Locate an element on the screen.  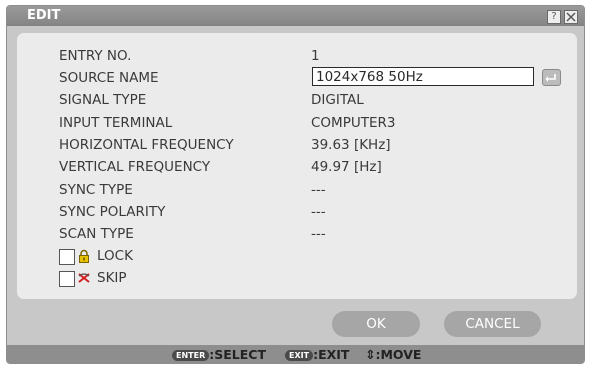
enter-icon is located at coordinates (550, 78).